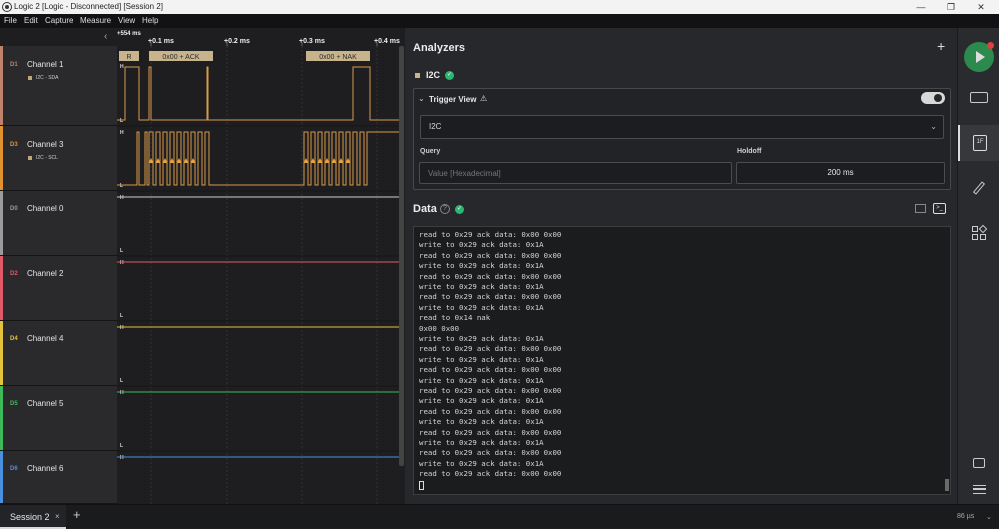  Describe the element at coordinates (59, 21) in the screenshot. I see `menu-capture: Capture` at that location.